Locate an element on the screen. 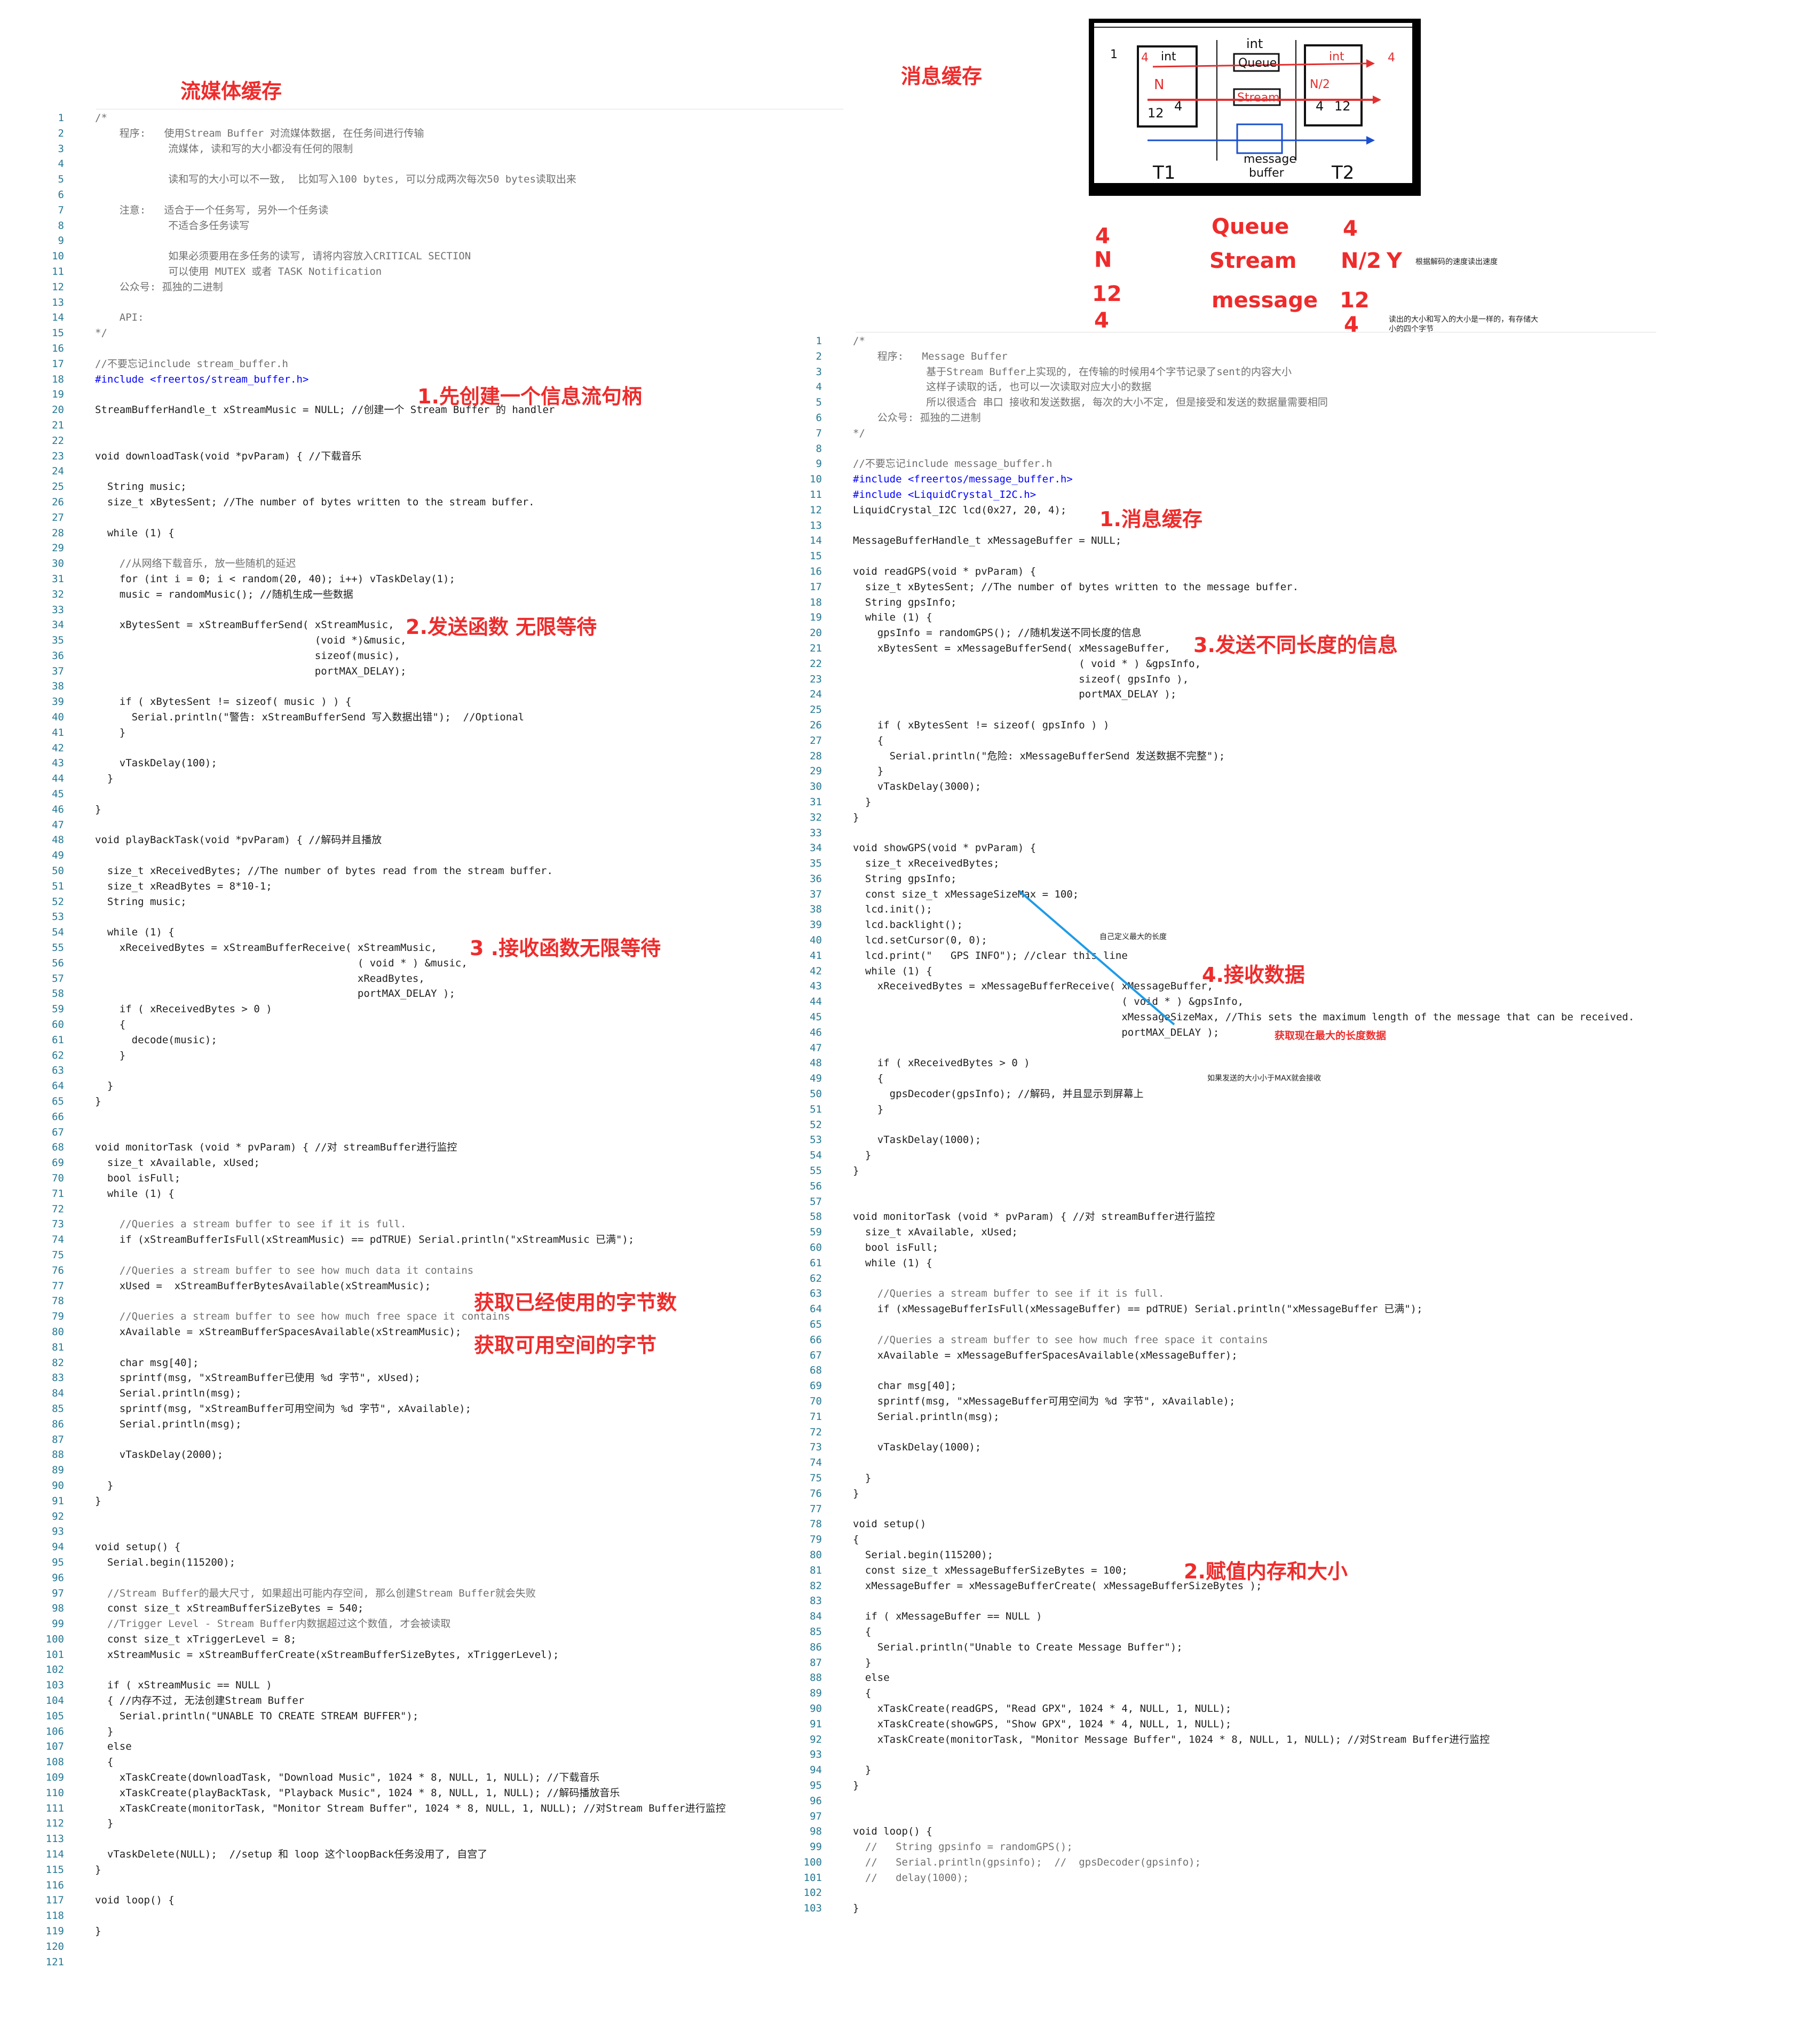  line-number: 61 is located at coordinates (58, 1040).